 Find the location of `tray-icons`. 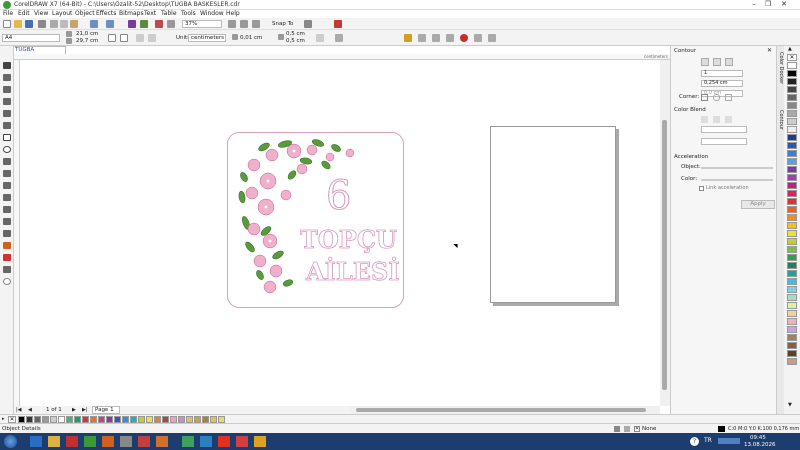

tray-icons is located at coordinates (729, 441).